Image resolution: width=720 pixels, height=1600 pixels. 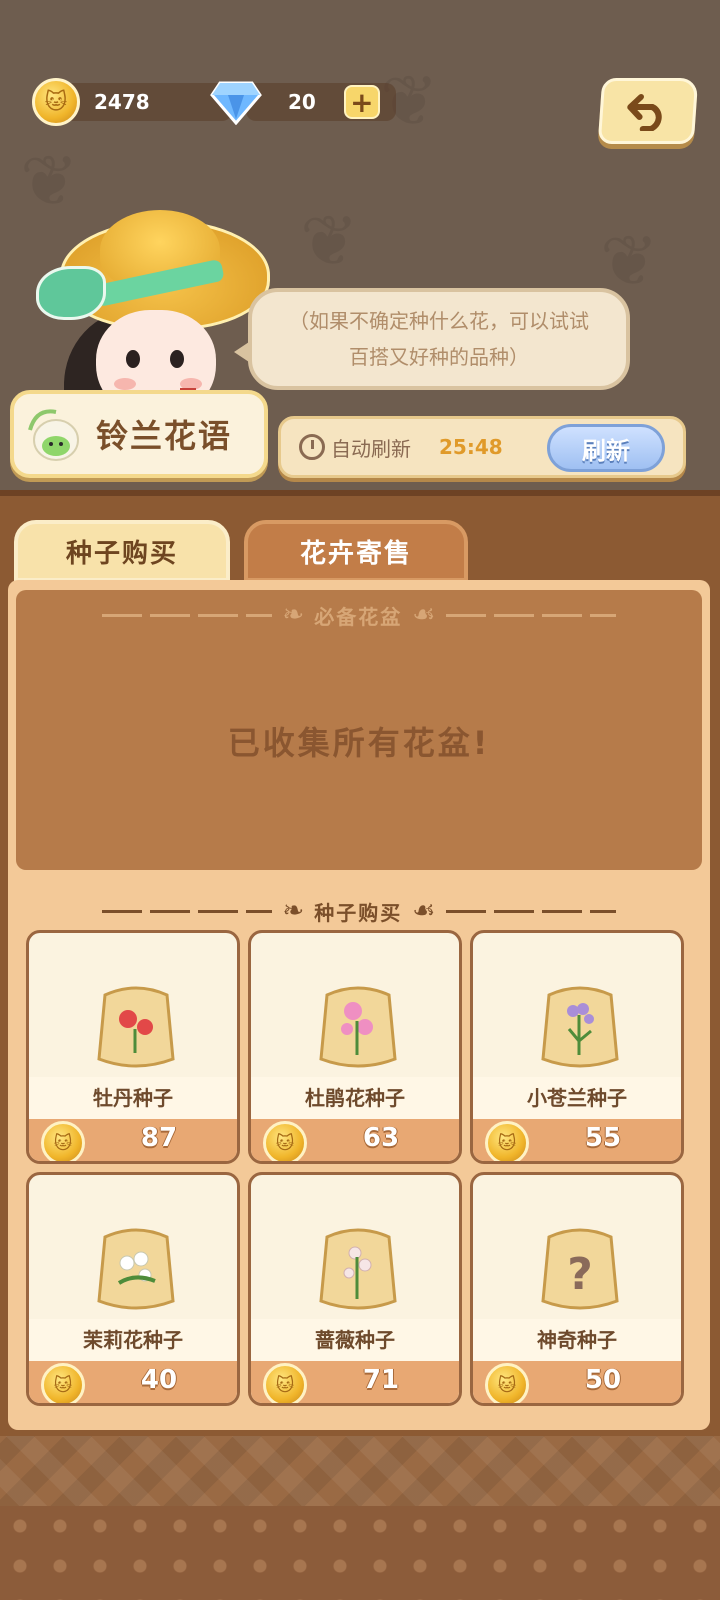 What do you see at coordinates (122, 102) in the screenshot?
I see `coin-amount: 2478` at bounding box center [122, 102].